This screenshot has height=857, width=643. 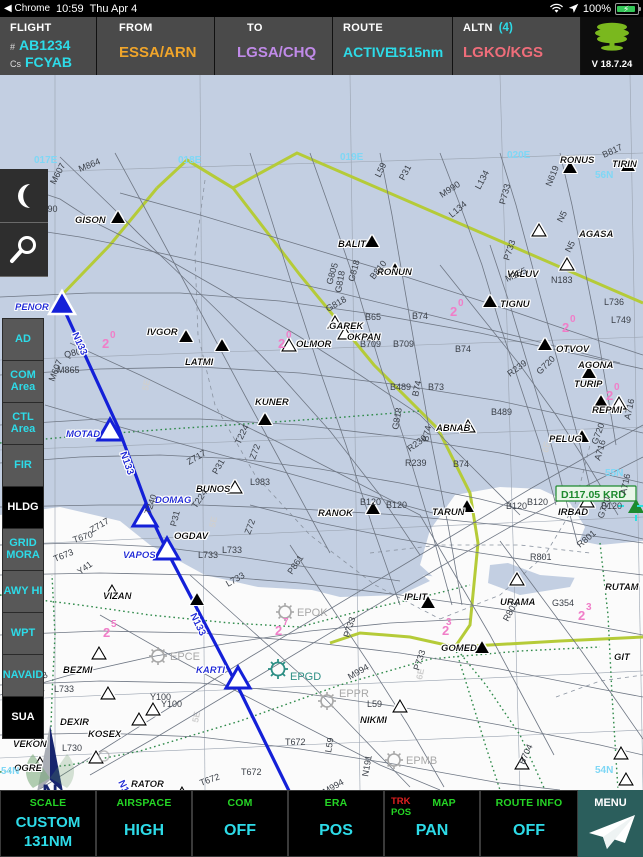 What do you see at coordinates (27, 8) in the screenshot?
I see `back-to-app-link: ◀ Chrome` at bounding box center [27, 8].